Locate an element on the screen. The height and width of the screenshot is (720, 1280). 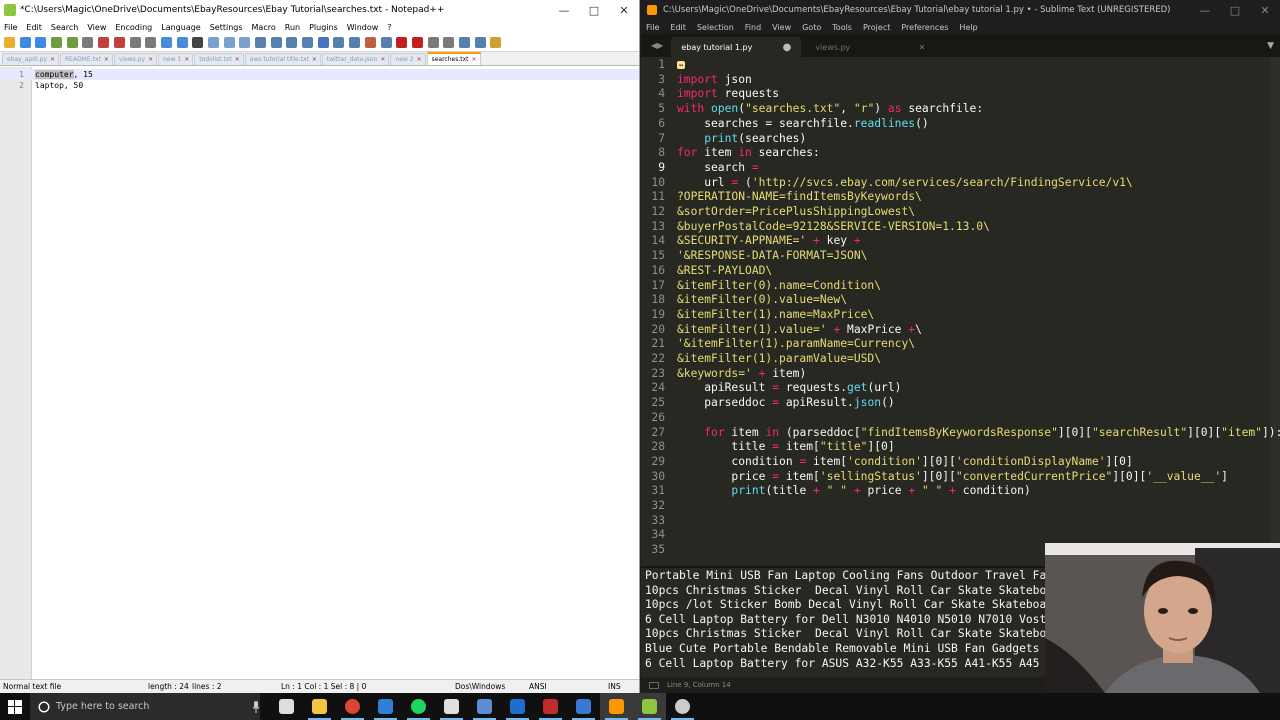
npp-menu-edit: Edit is located at coordinates (34, 27).